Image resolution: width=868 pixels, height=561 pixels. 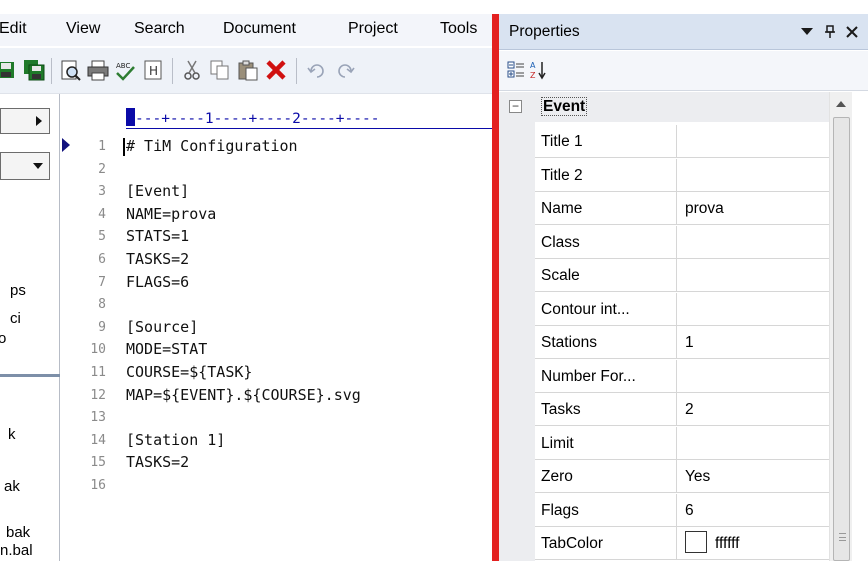 I want to click on menu-document: Document, so click(x=259, y=29).